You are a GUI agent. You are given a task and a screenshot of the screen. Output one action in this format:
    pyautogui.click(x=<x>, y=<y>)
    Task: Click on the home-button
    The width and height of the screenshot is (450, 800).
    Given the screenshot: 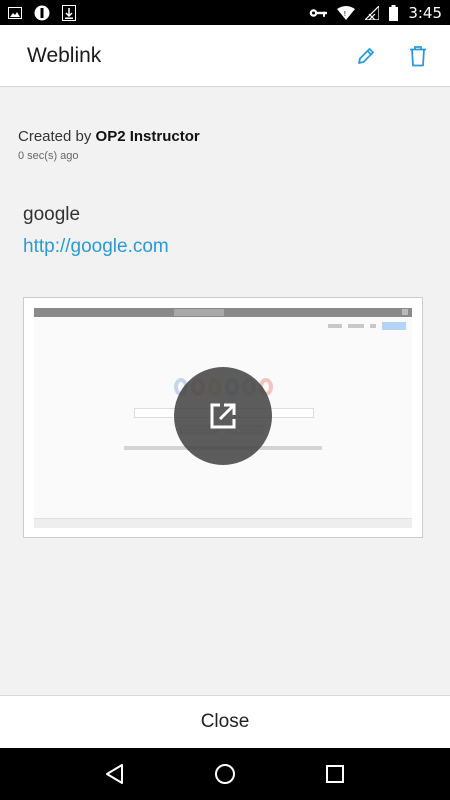 What is the action you would take?
    pyautogui.click(x=225, y=774)
    